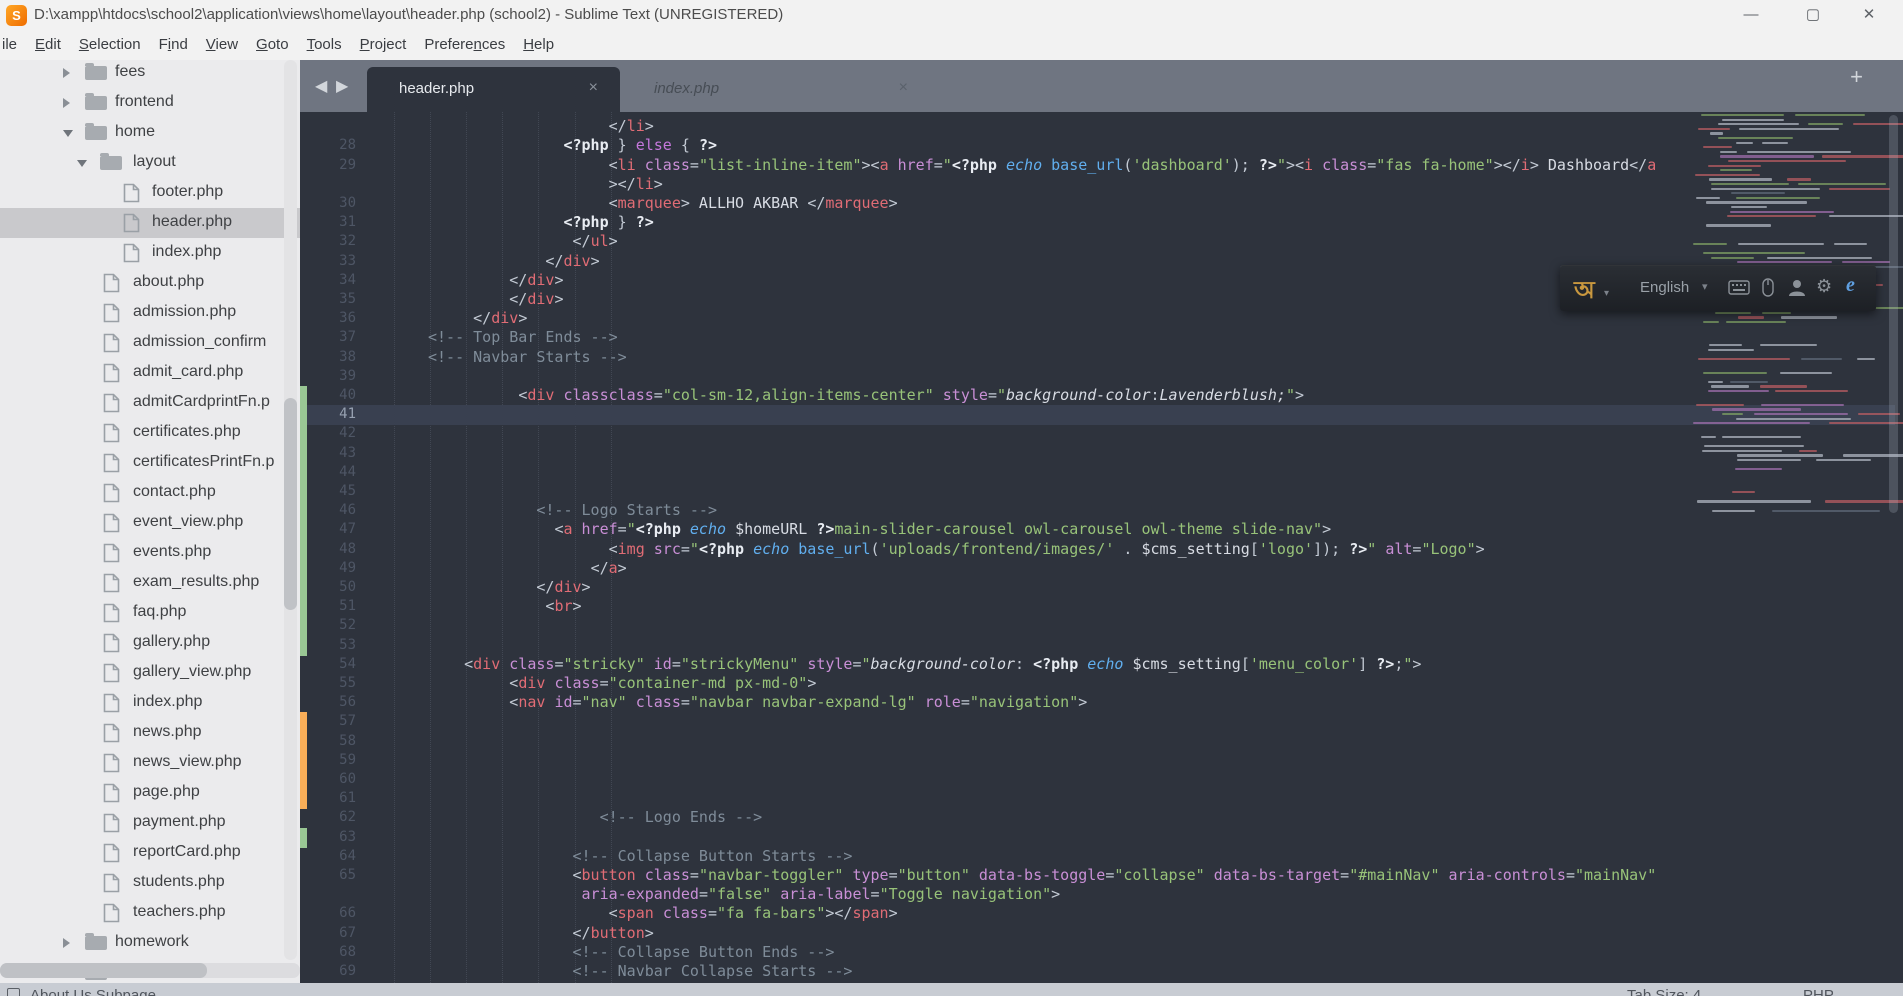 This screenshot has width=1903, height=996. I want to click on sidebar-item-about-php: about.php, so click(150, 283).